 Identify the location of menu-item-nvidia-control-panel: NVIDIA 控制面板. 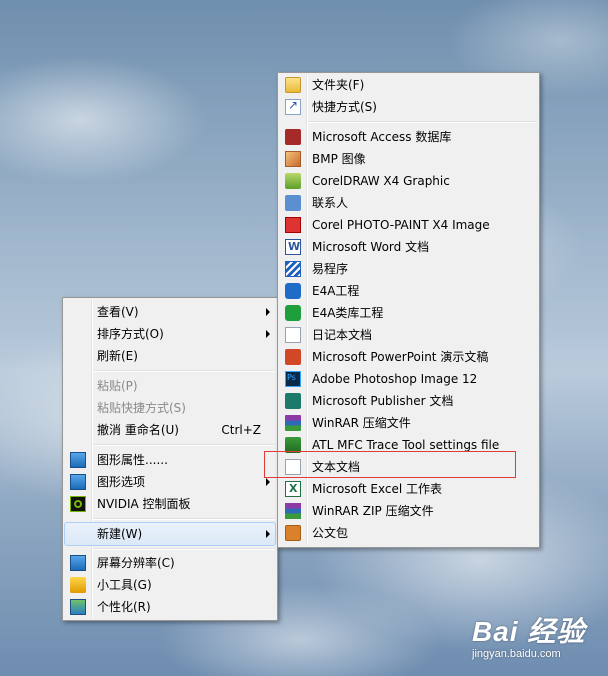
(170, 504).